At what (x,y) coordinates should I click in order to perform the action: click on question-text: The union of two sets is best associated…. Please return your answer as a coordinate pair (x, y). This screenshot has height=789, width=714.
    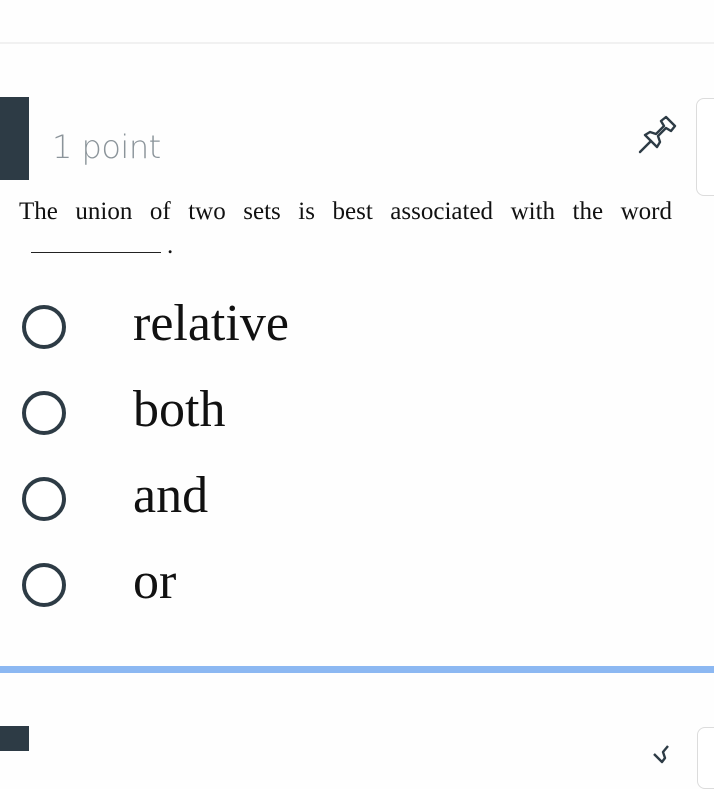
    Looking at the image, I should click on (345, 229).